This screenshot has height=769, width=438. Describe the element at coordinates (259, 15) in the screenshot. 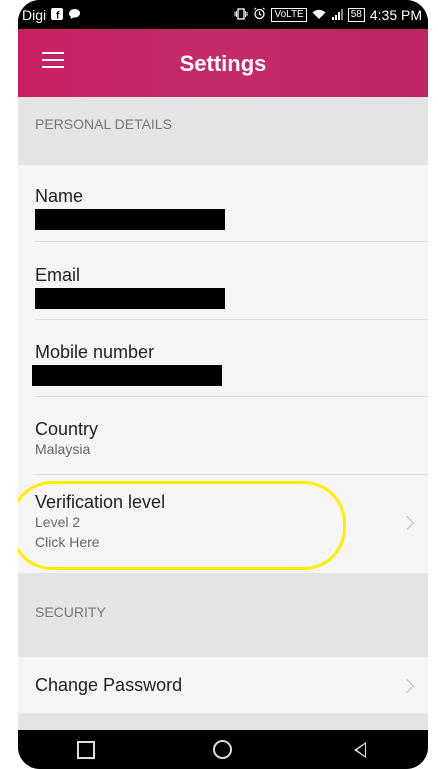

I see `alarm-icon` at that location.